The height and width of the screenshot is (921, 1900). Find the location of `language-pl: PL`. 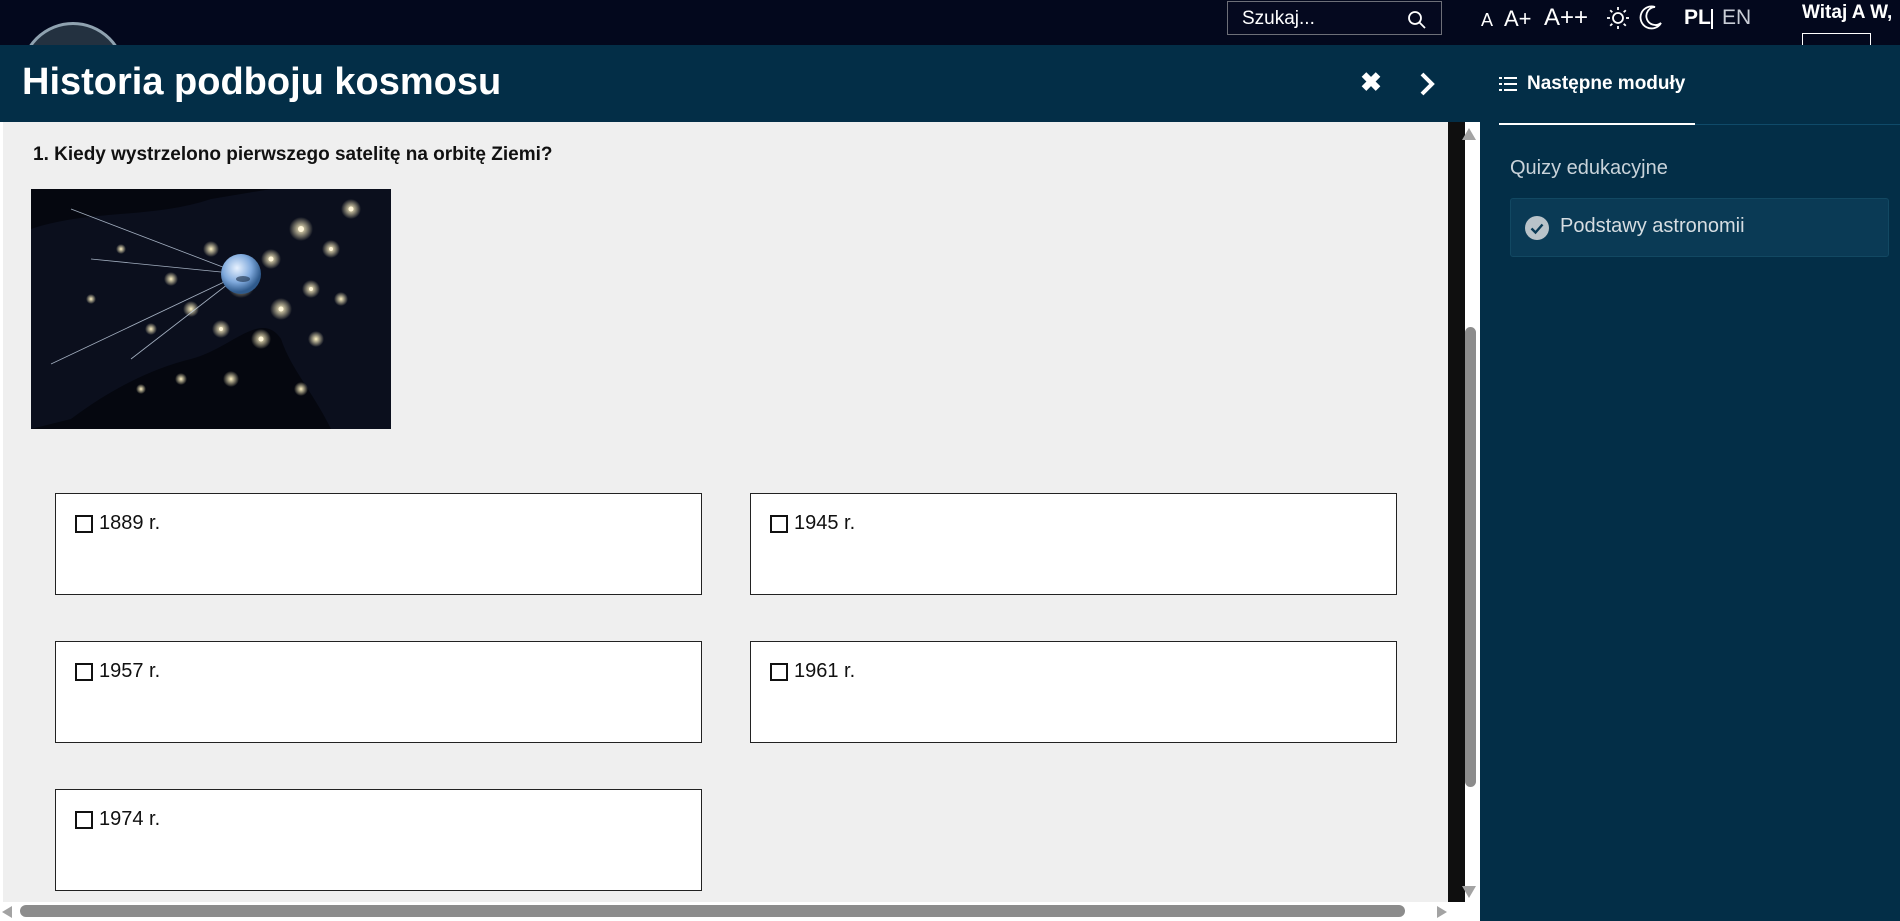

language-pl: PL is located at coordinates (1697, 18).